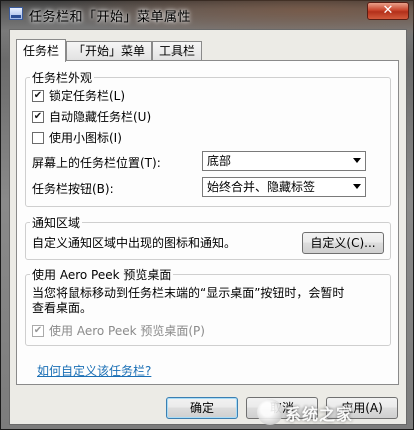 The image size is (414, 430). I want to click on buttons-dropdown: 始终合并、隐藏标签, so click(284, 187).